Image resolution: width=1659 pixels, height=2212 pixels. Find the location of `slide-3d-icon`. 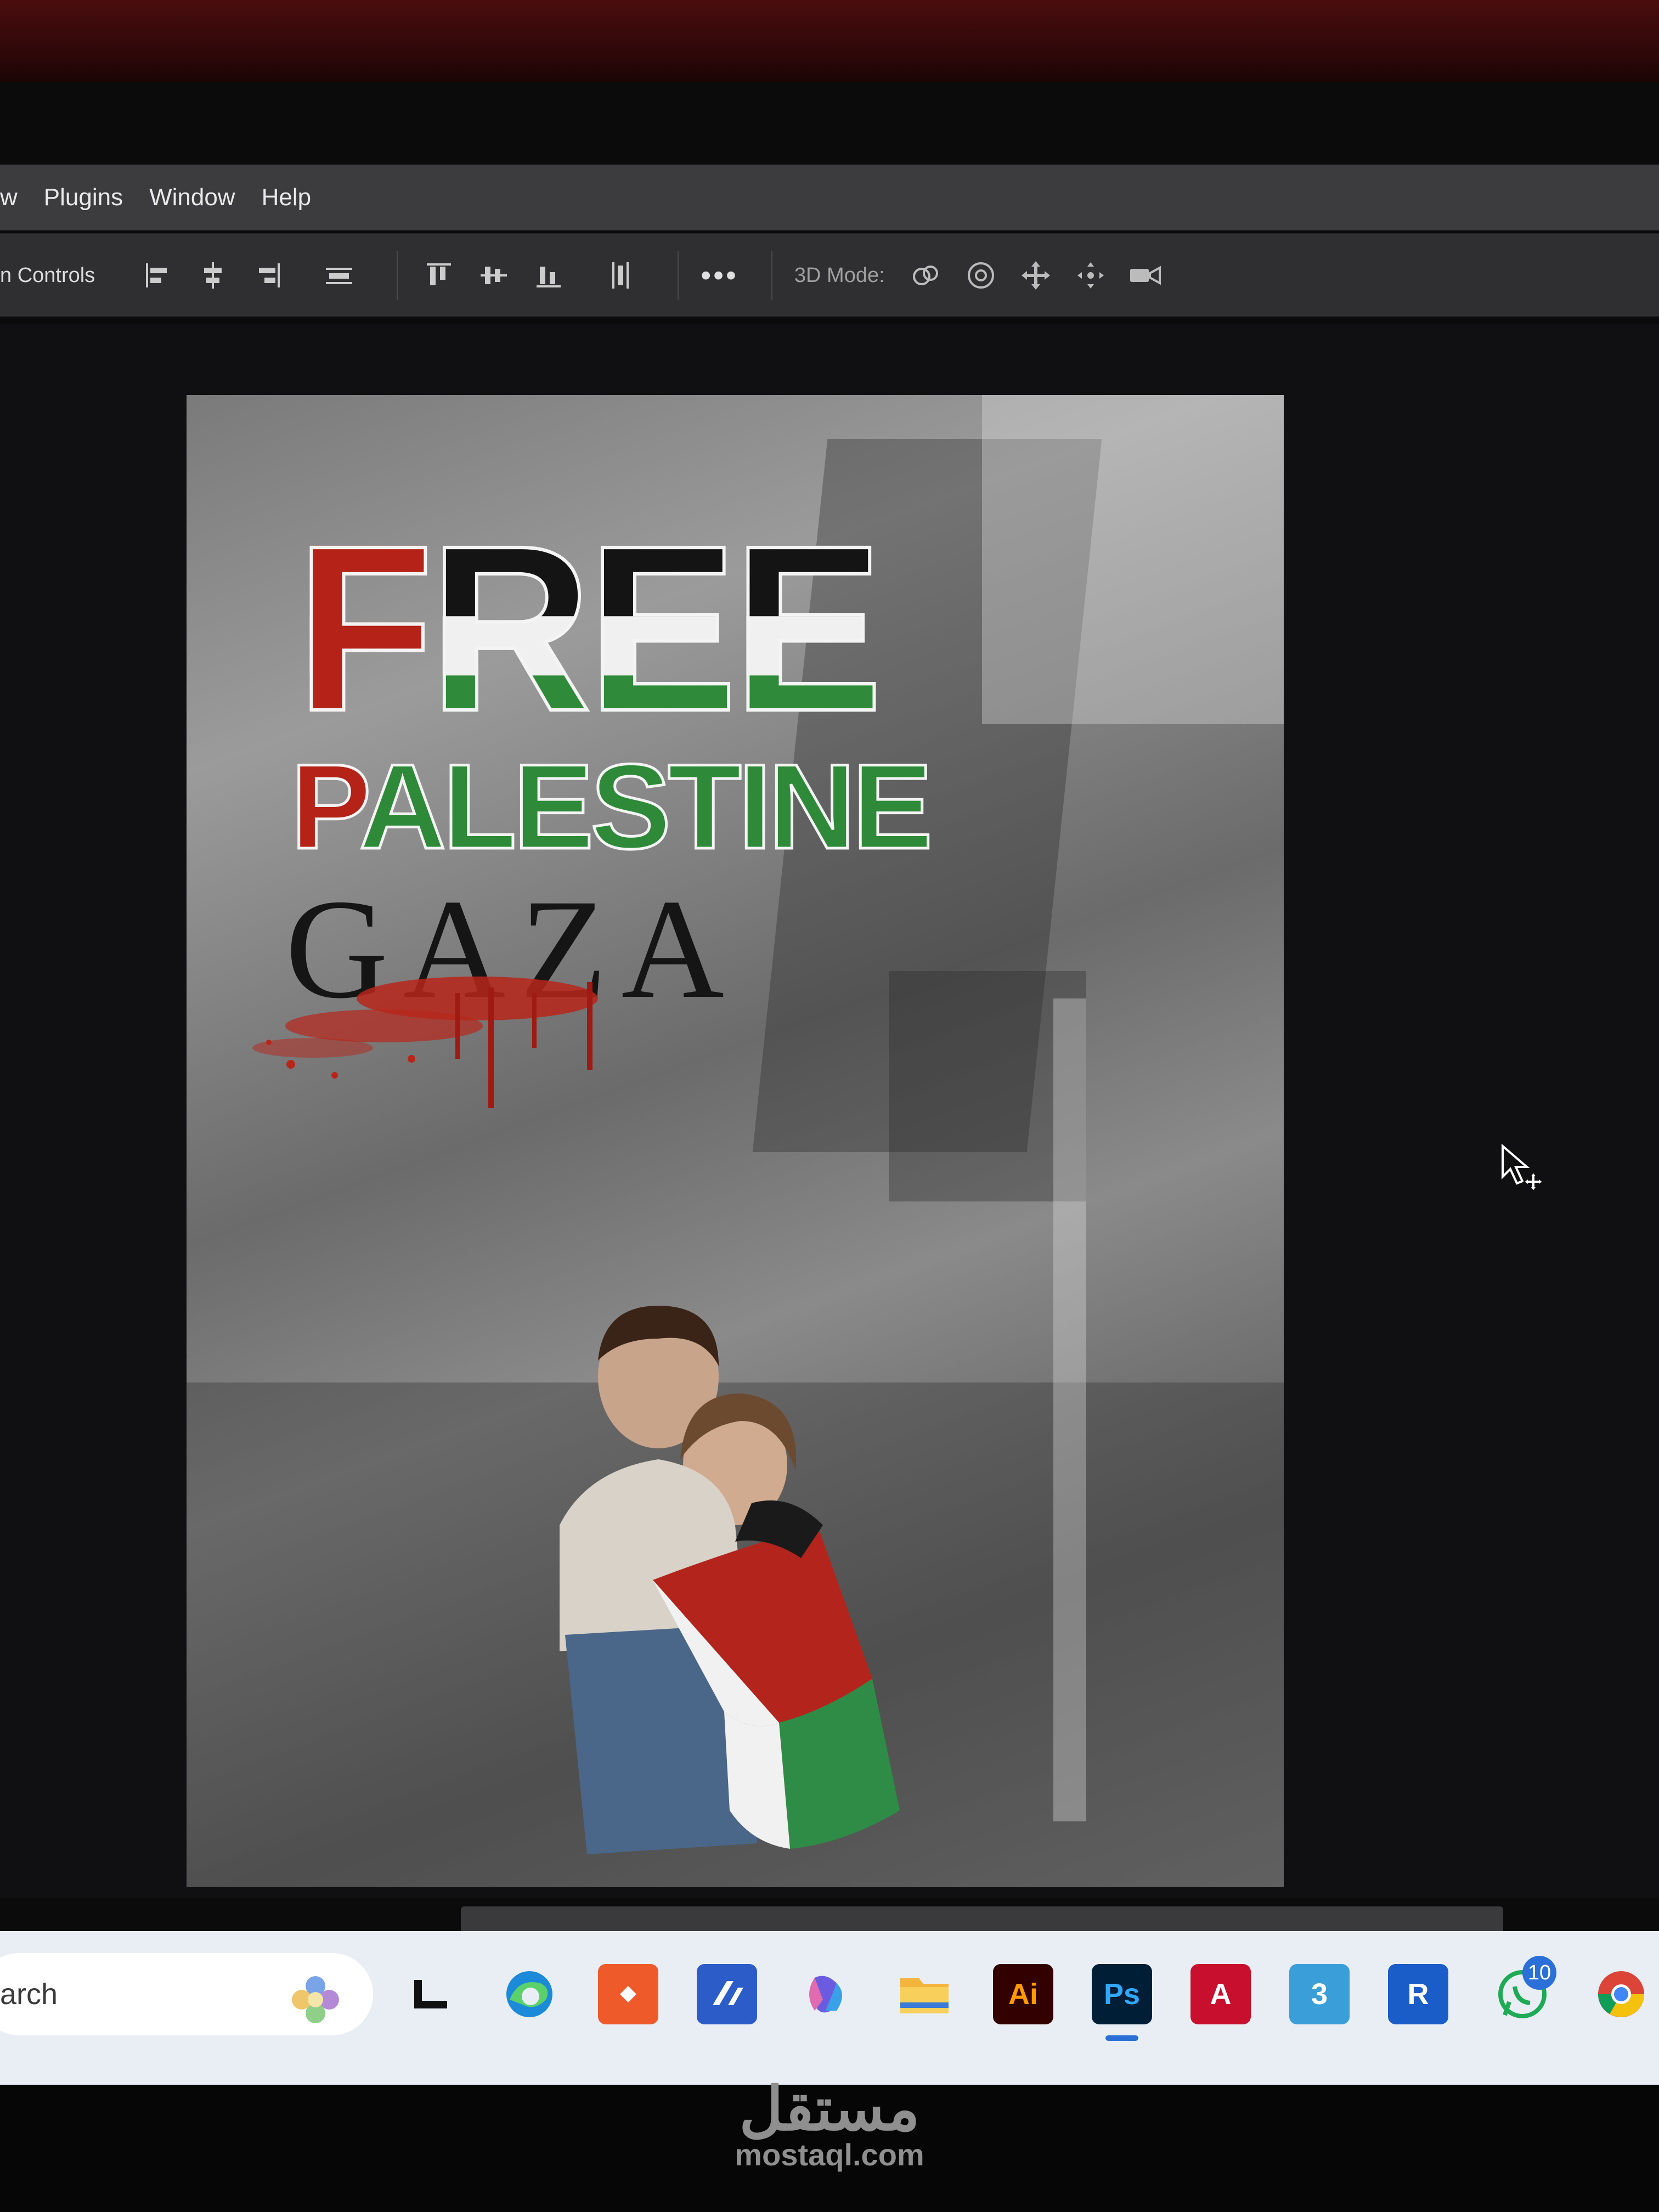

slide-3d-icon is located at coordinates (1090, 275).